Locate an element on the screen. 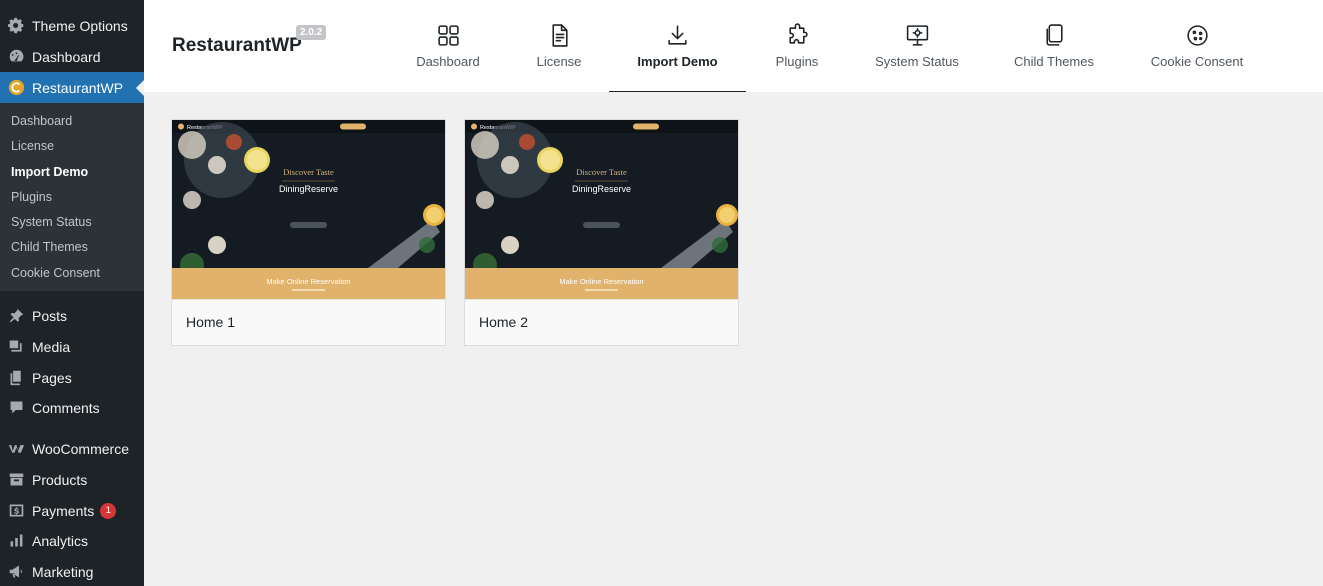  menu-label: Media is located at coordinates (51, 346).